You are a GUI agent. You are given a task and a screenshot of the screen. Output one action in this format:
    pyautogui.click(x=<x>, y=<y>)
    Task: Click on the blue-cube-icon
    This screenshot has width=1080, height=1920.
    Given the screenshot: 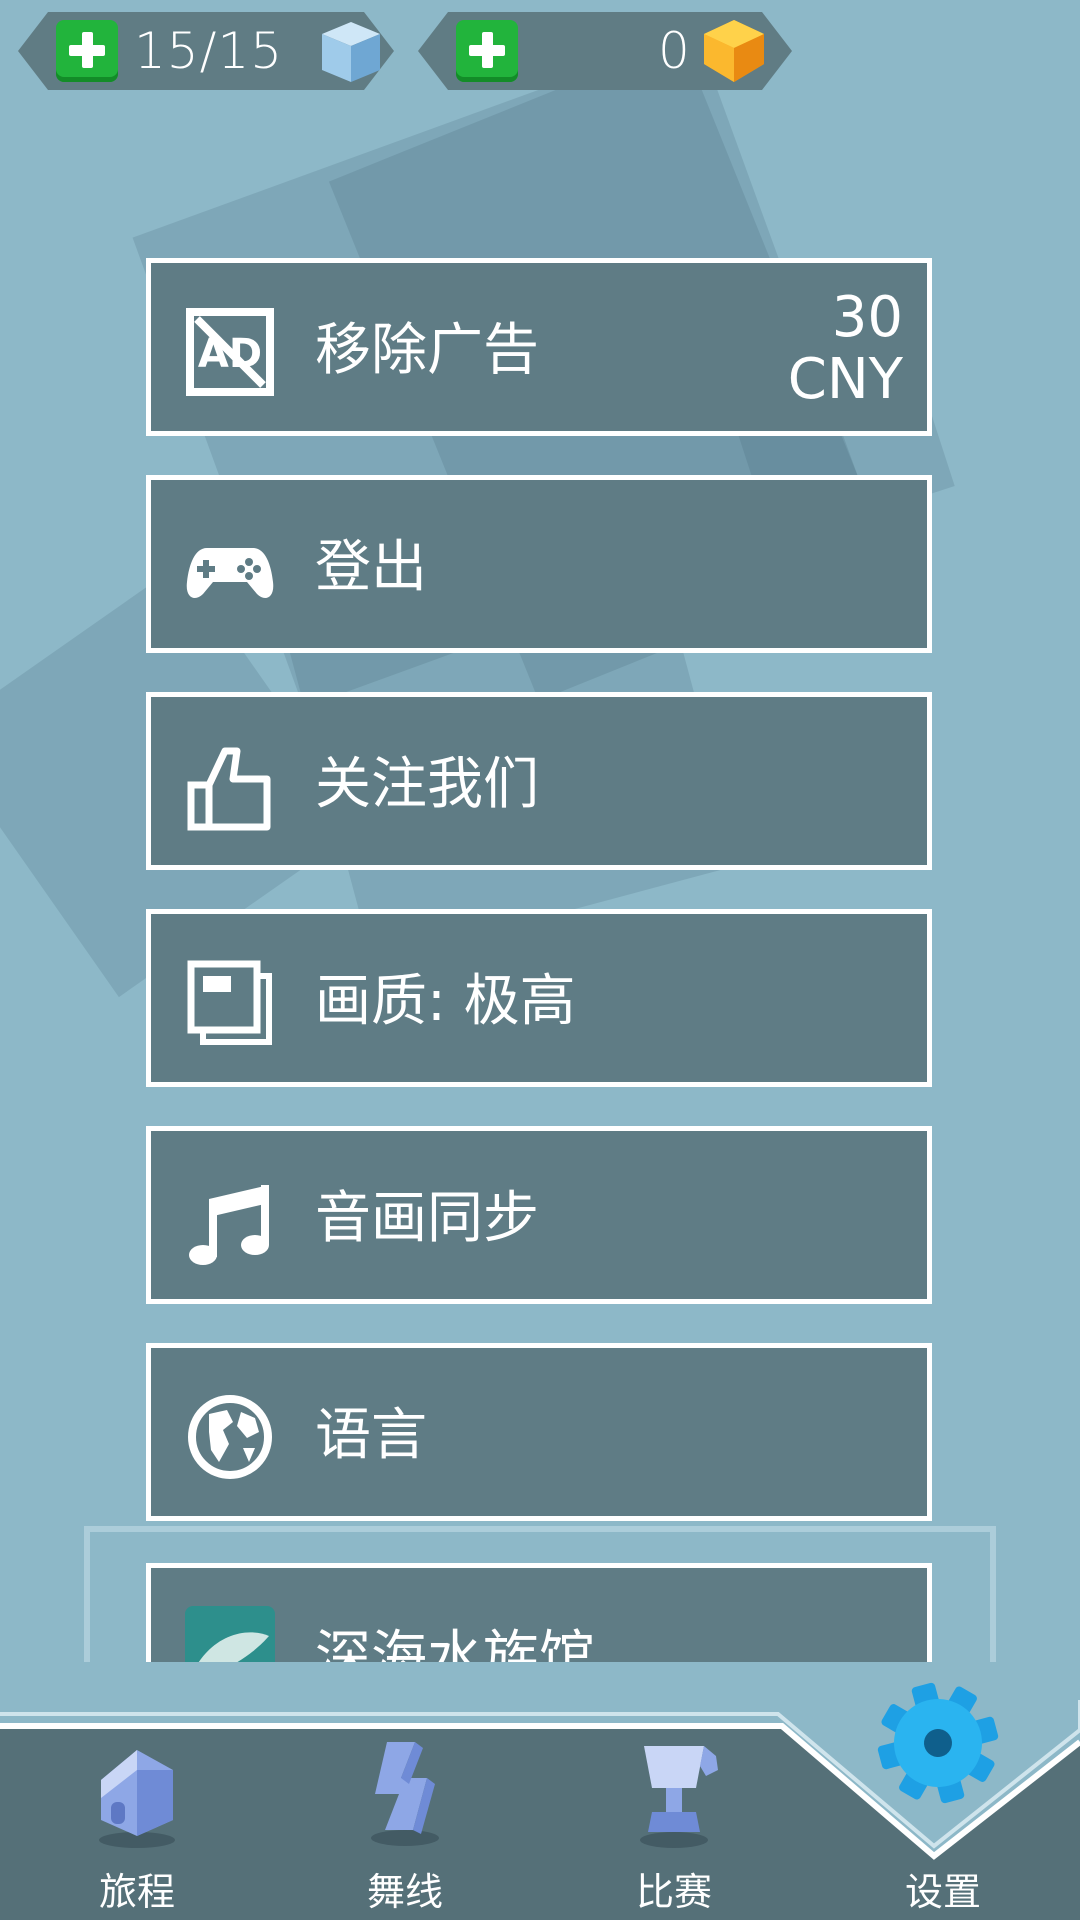 What is the action you would take?
    pyautogui.click(x=351, y=52)
    